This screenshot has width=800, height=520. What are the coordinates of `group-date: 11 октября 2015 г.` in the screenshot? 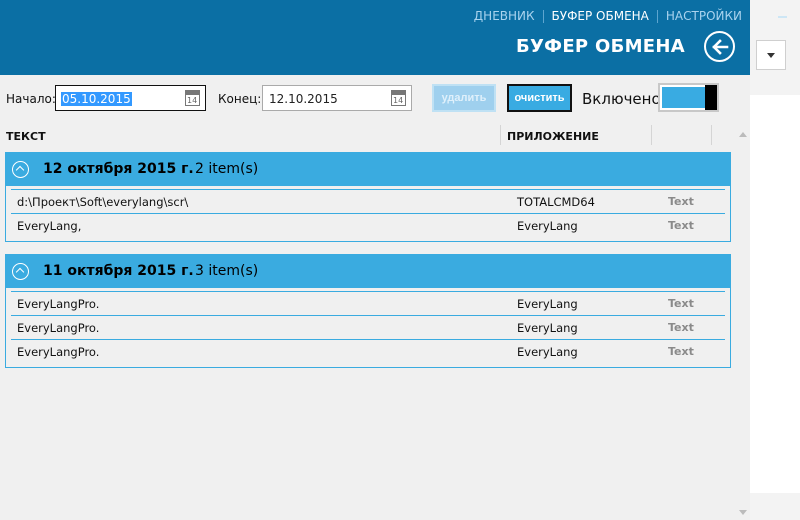 It's located at (118, 271).